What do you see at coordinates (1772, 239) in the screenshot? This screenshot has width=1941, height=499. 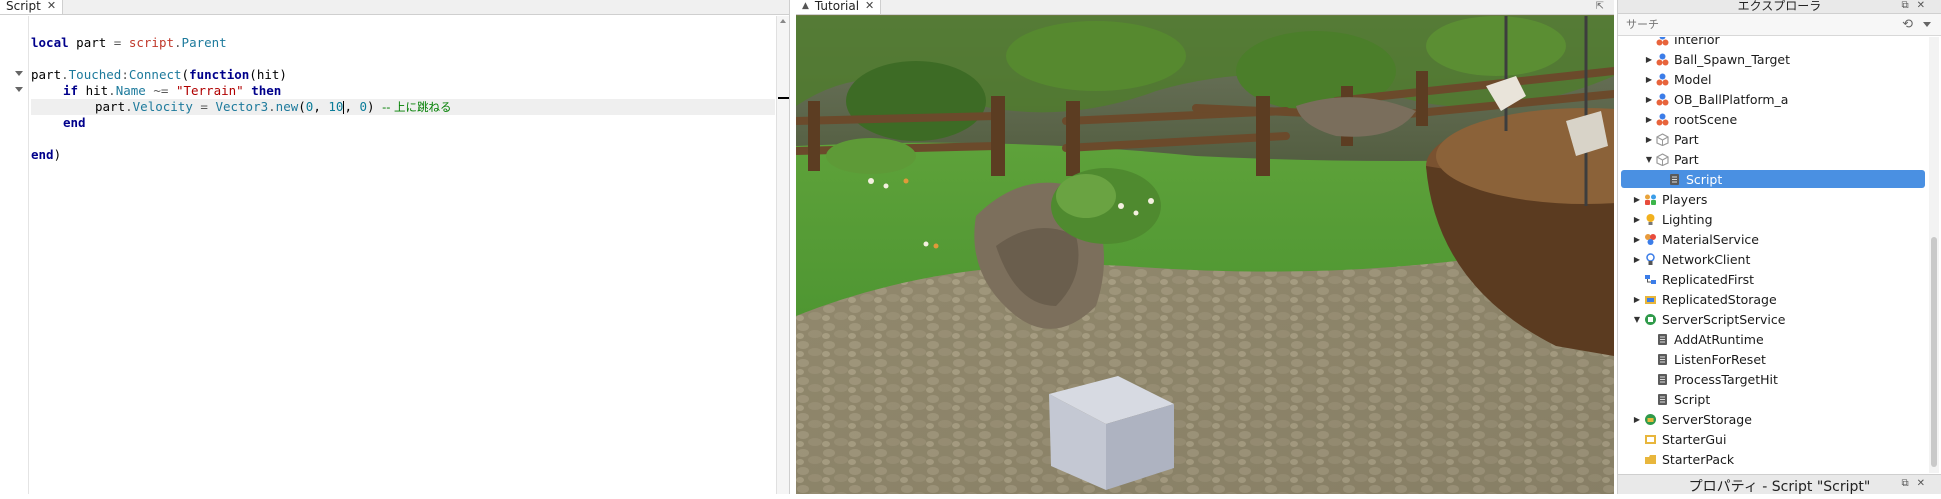 I see `tree-item: ▶ MaterialService` at bounding box center [1772, 239].